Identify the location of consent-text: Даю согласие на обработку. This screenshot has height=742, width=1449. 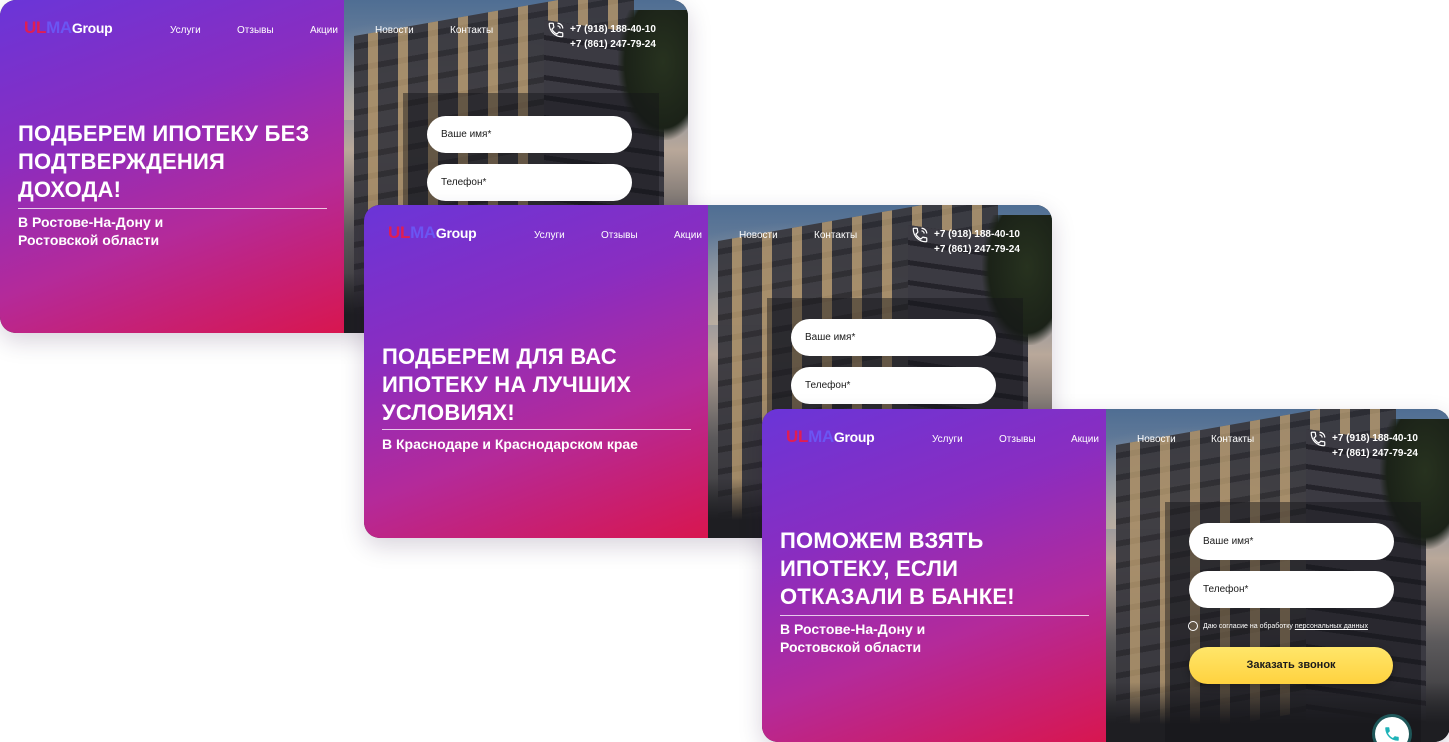
(1247, 626).